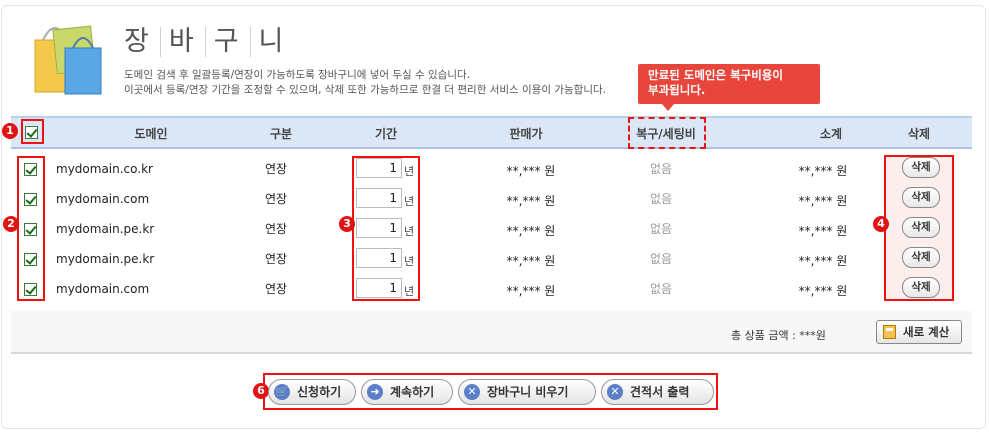  Describe the element at coordinates (491, 132) in the screenshot. I see `table-header: 도메인 구분 기간 판매가 복구/세팅비 소계 삭제` at that location.